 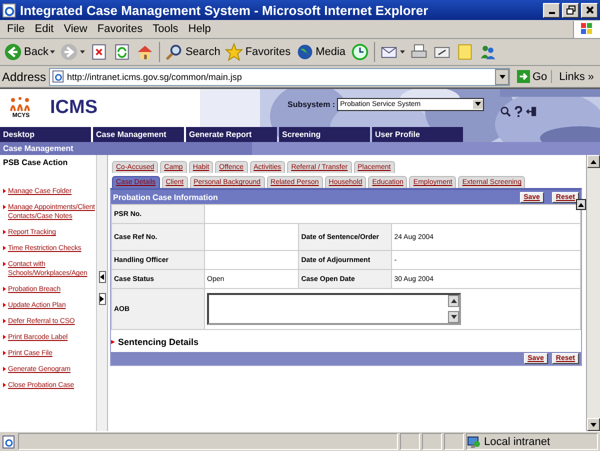 I want to click on zone-label: Local intranet, so click(x=517, y=442).